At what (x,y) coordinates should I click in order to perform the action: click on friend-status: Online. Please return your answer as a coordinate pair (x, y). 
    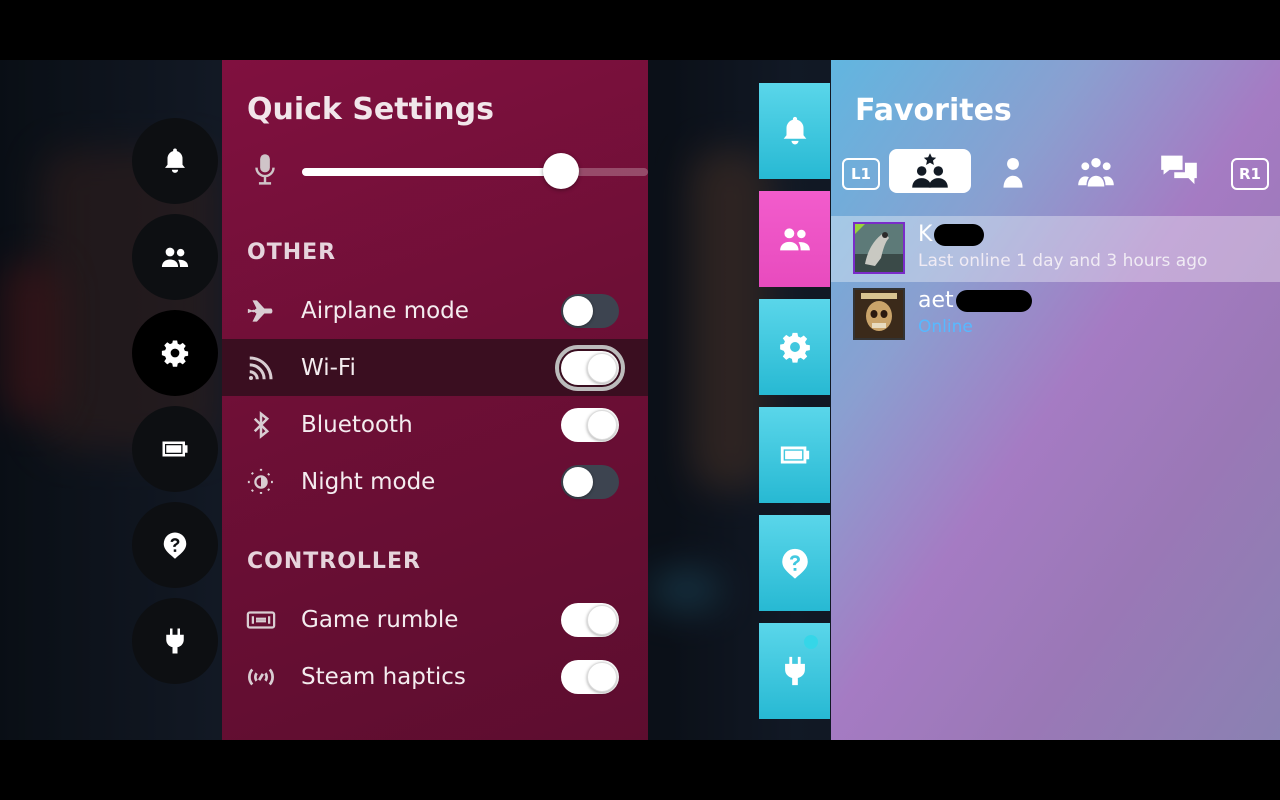
    Looking at the image, I should click on (945, 327).